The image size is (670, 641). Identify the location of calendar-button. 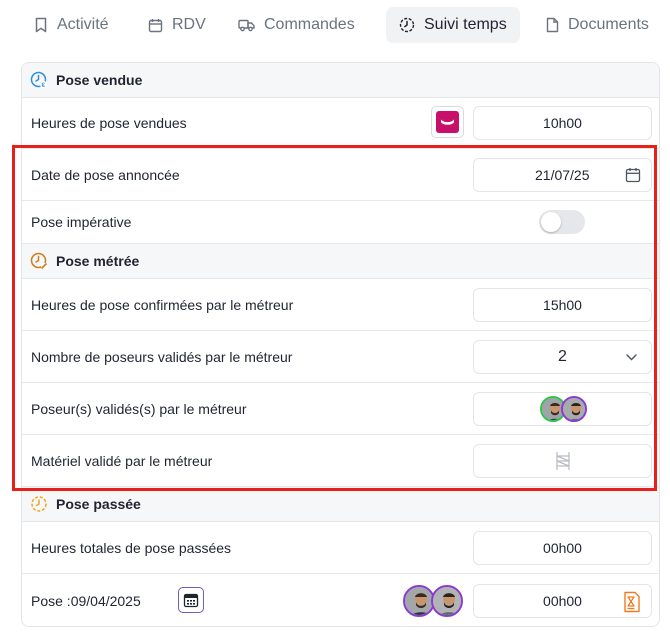
(191, 600).